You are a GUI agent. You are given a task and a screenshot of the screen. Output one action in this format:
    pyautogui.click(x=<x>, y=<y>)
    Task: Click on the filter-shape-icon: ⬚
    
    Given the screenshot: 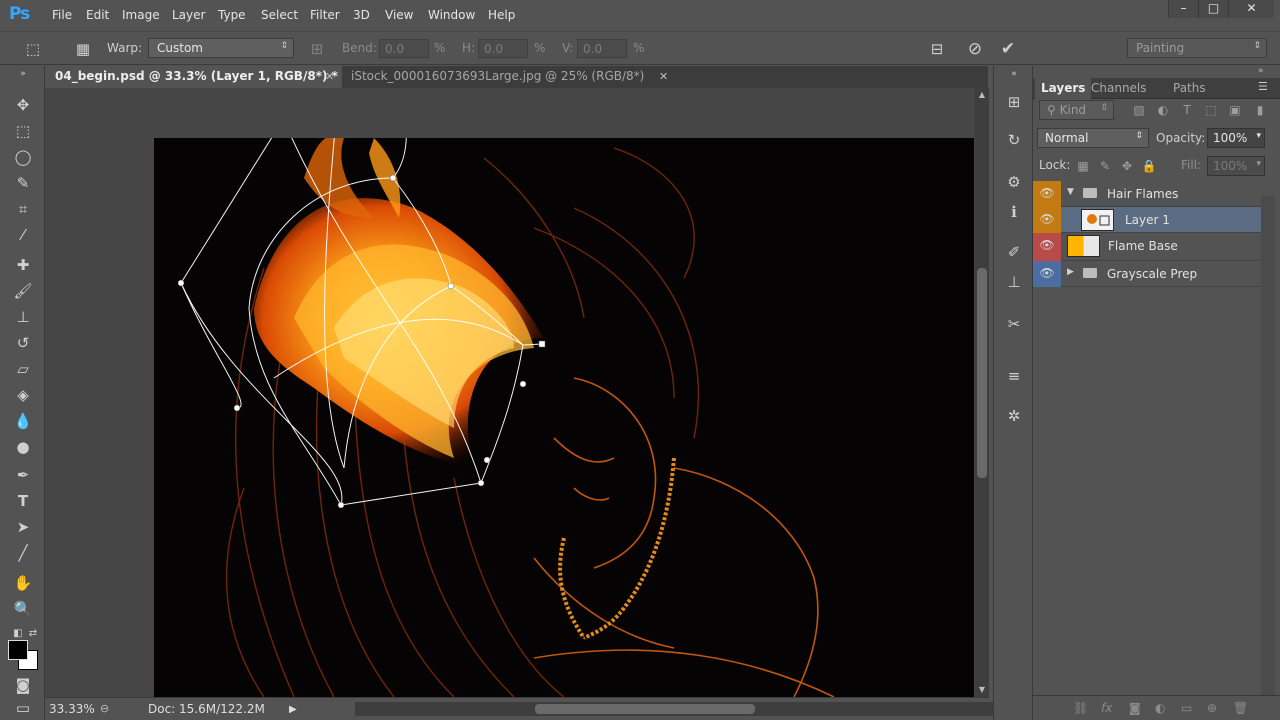 What is the action you would take?
    pyautogui.click(x=1211, y=110)
    